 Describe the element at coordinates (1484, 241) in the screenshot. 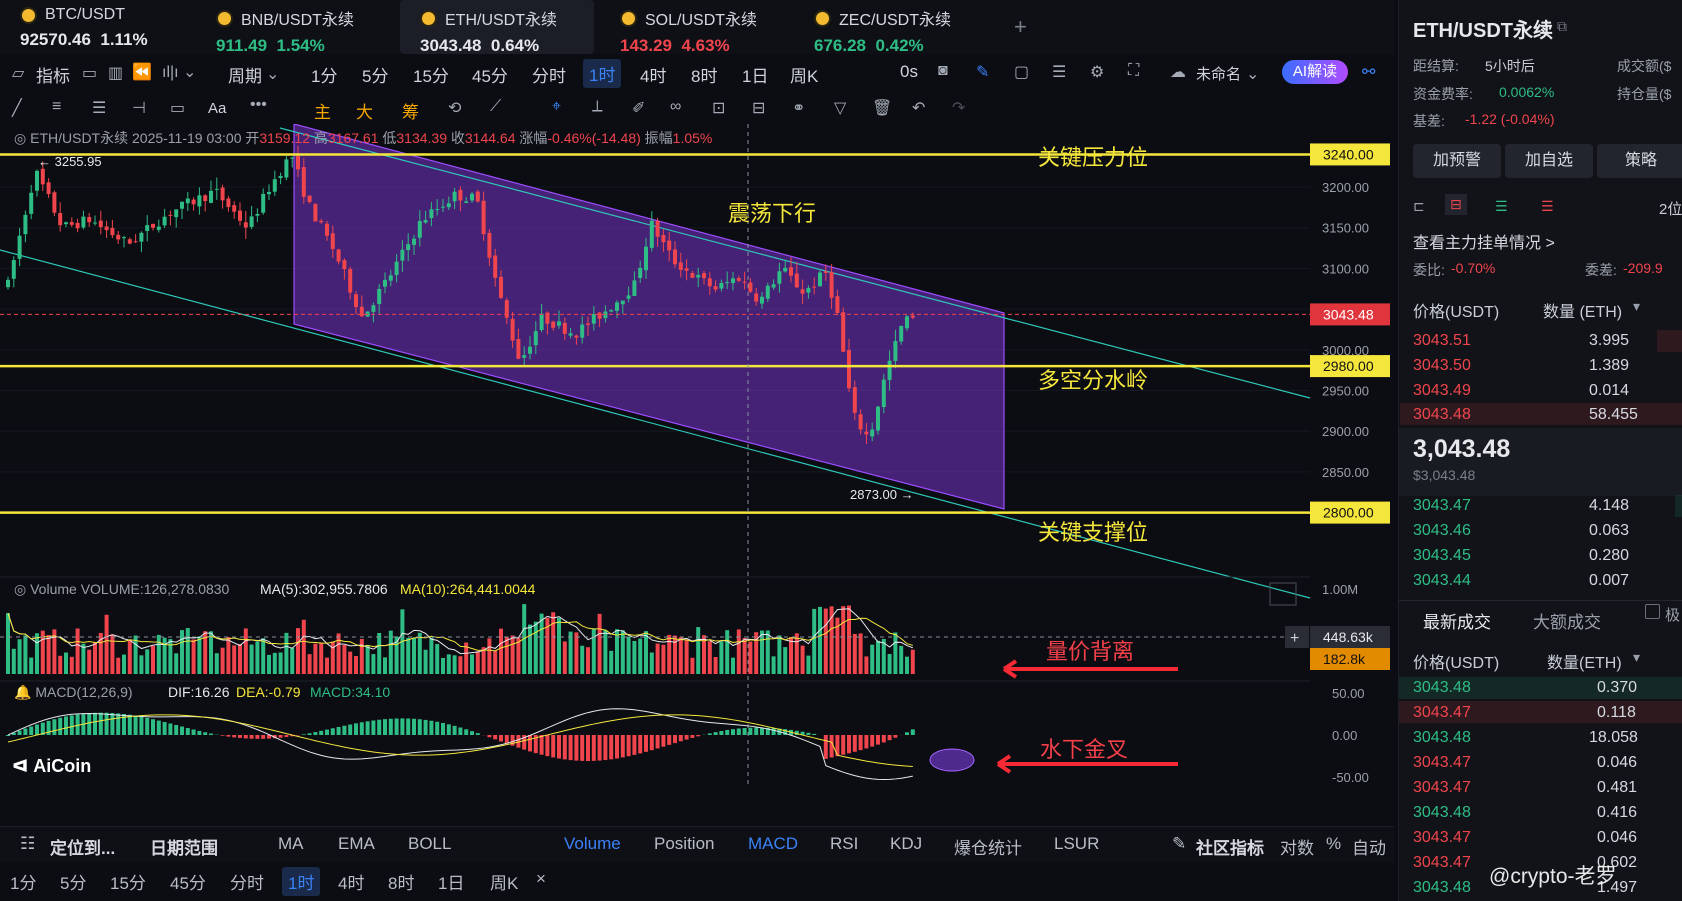

I see `main-orders-link: 查看主力挂单情况 >` at that location.